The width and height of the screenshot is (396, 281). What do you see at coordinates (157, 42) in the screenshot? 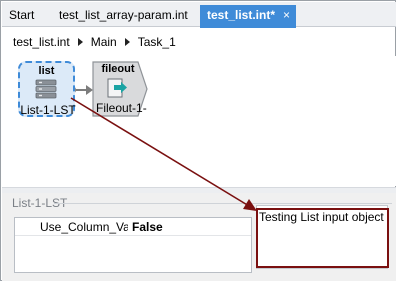
I see `breadcrumb-item-task: Task_1` at bounding box center [157, 42].